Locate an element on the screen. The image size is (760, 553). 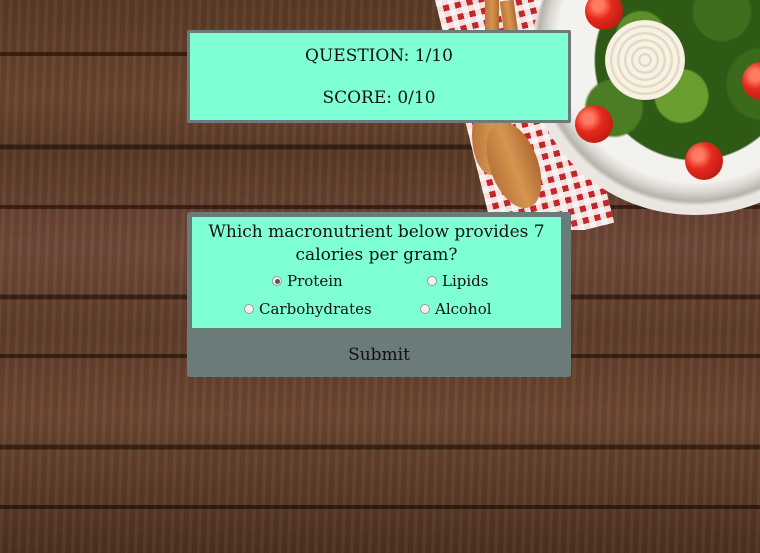
option-label: Lipids is located at coordinates (465, 281).